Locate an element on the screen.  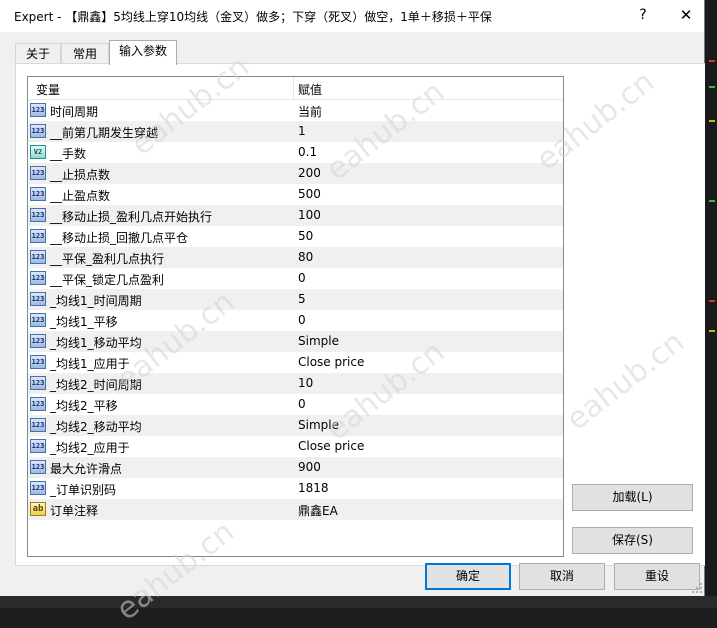
variable-name: _均线1_时间周期 is located at coordinates (96, 301).